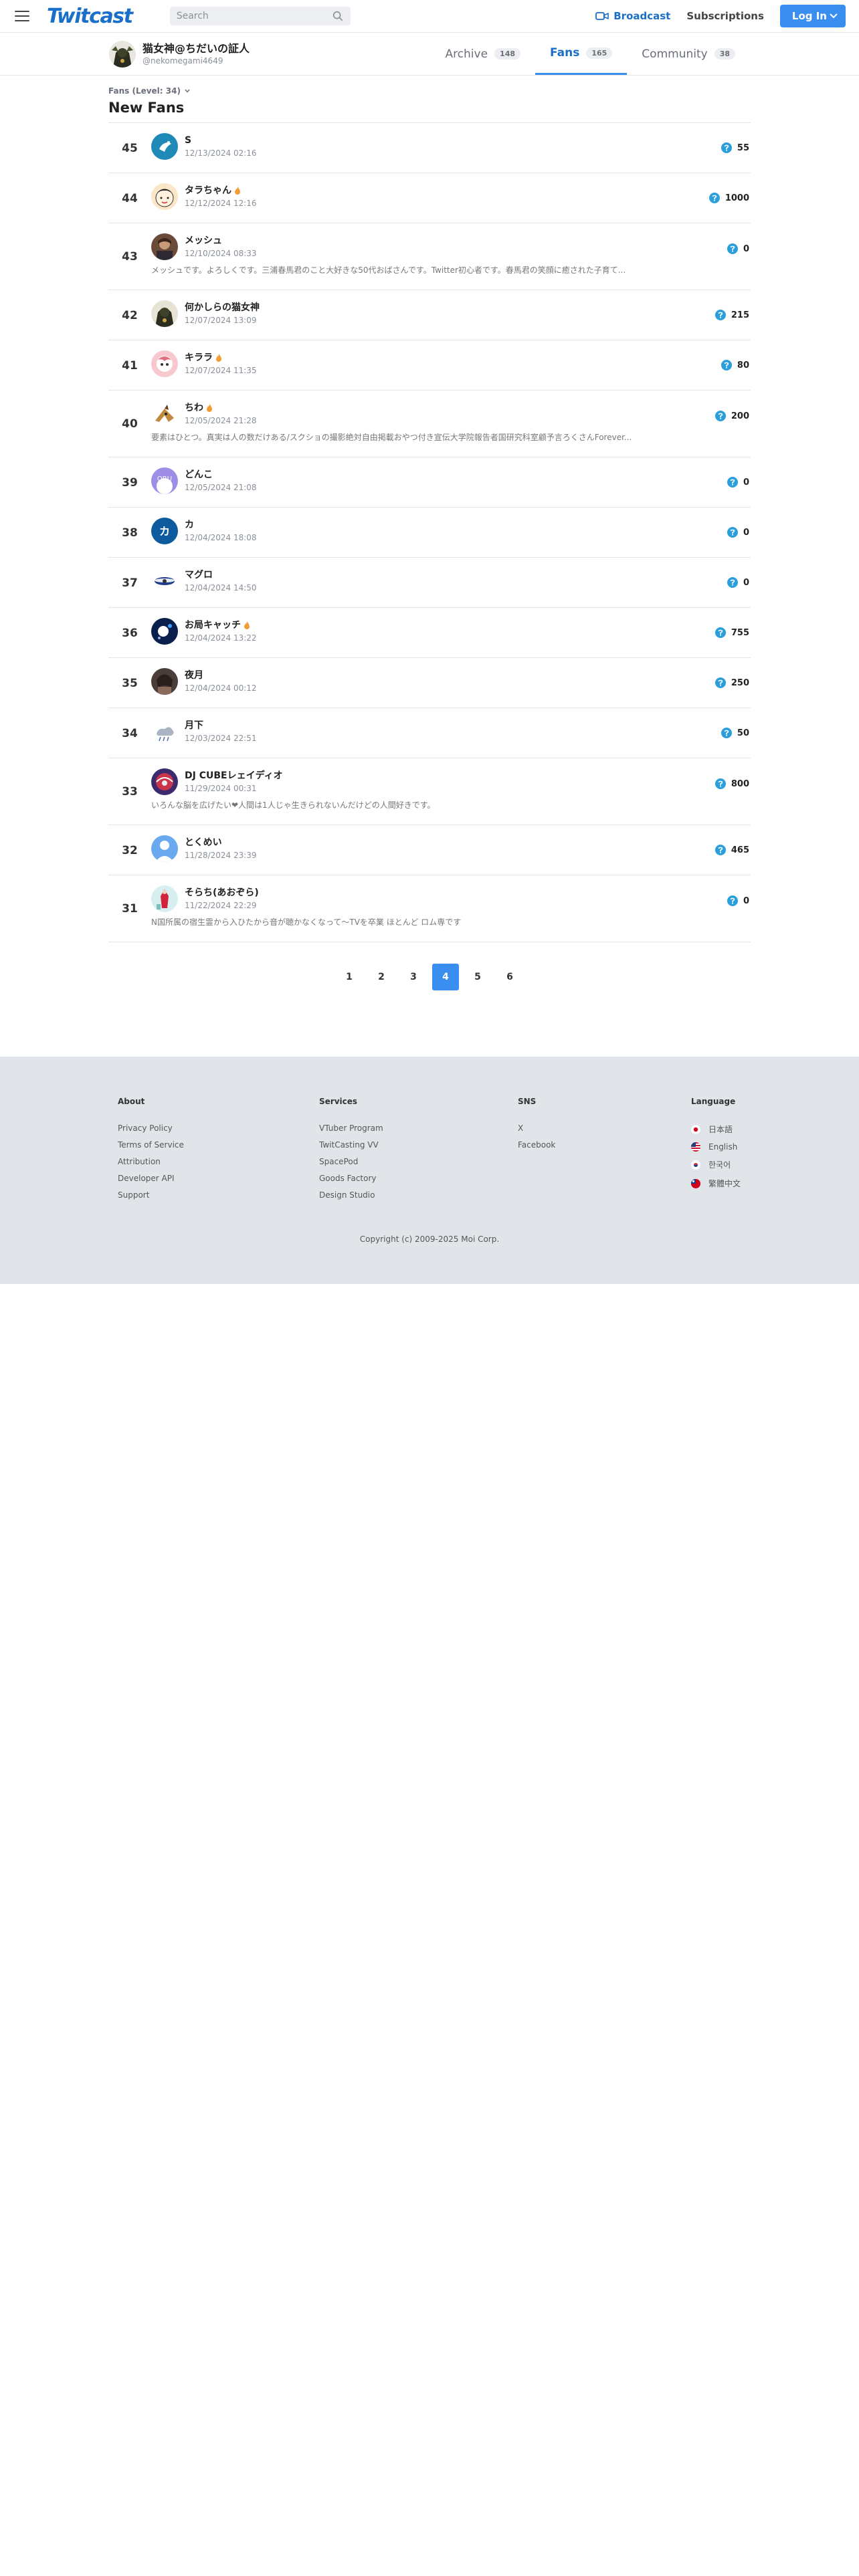  Describe the element at coordinates (221, 191) in the screenshot. I see `fan-name: タラちゃん` at that location.